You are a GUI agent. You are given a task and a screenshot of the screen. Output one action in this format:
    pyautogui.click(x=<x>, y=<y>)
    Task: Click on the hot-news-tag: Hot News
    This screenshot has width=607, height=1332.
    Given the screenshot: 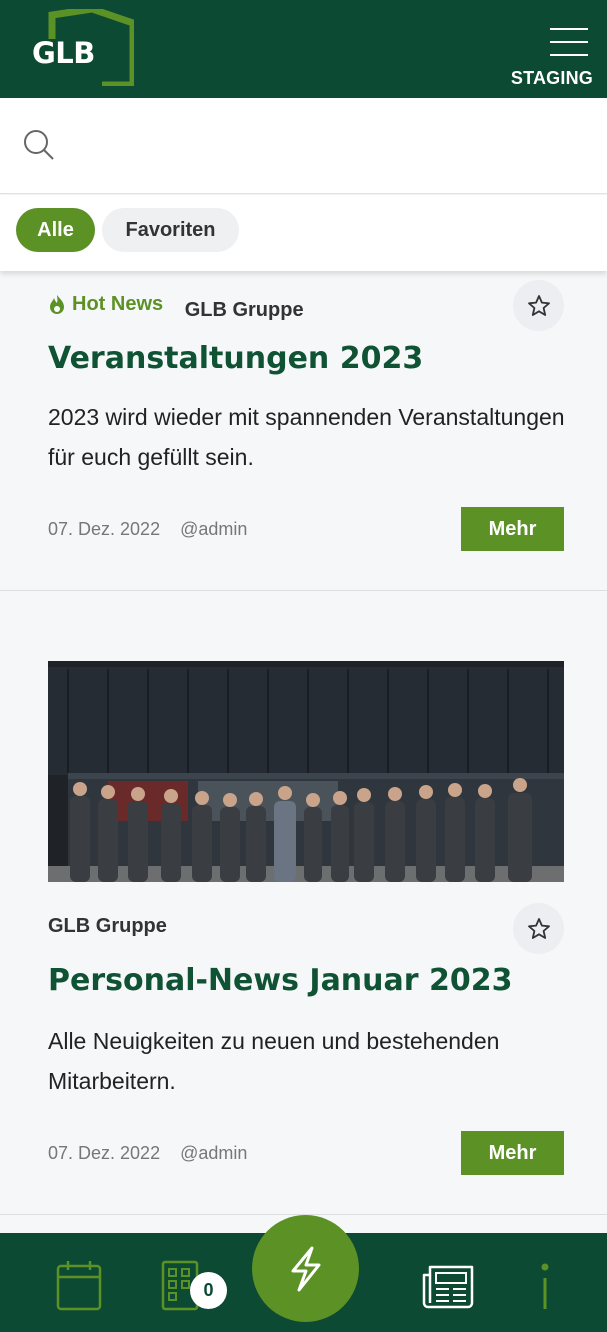 What is the action you would take?
    pyautogui.click(x=105, y=304)
    